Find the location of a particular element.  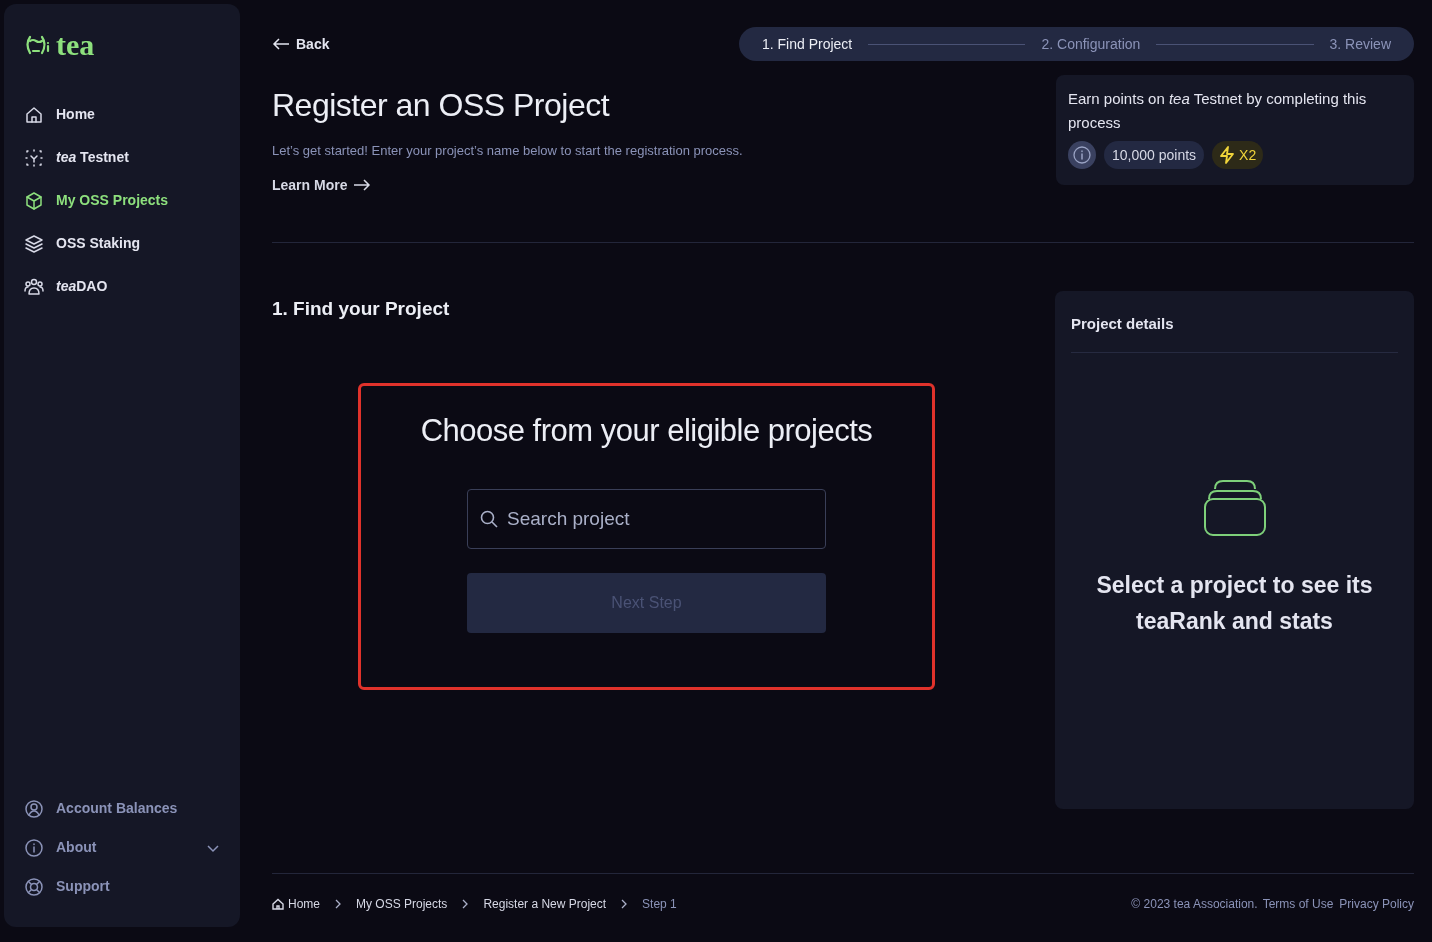

learn-more-link: Learn More is located at coordinates (322, 185).